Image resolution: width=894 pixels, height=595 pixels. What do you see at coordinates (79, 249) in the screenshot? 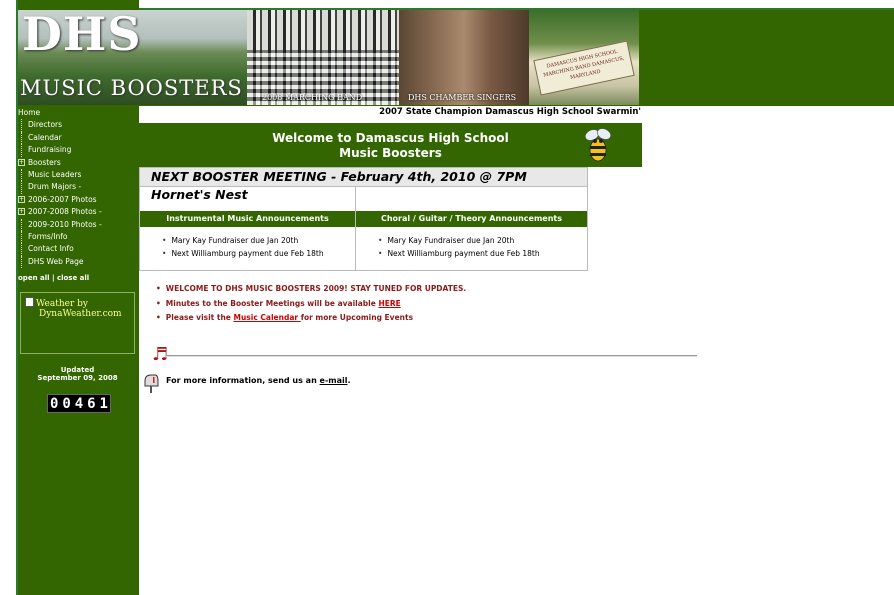
I see `sidebar-item-contact-info: Contact Info` at bounding box center [79, 249].